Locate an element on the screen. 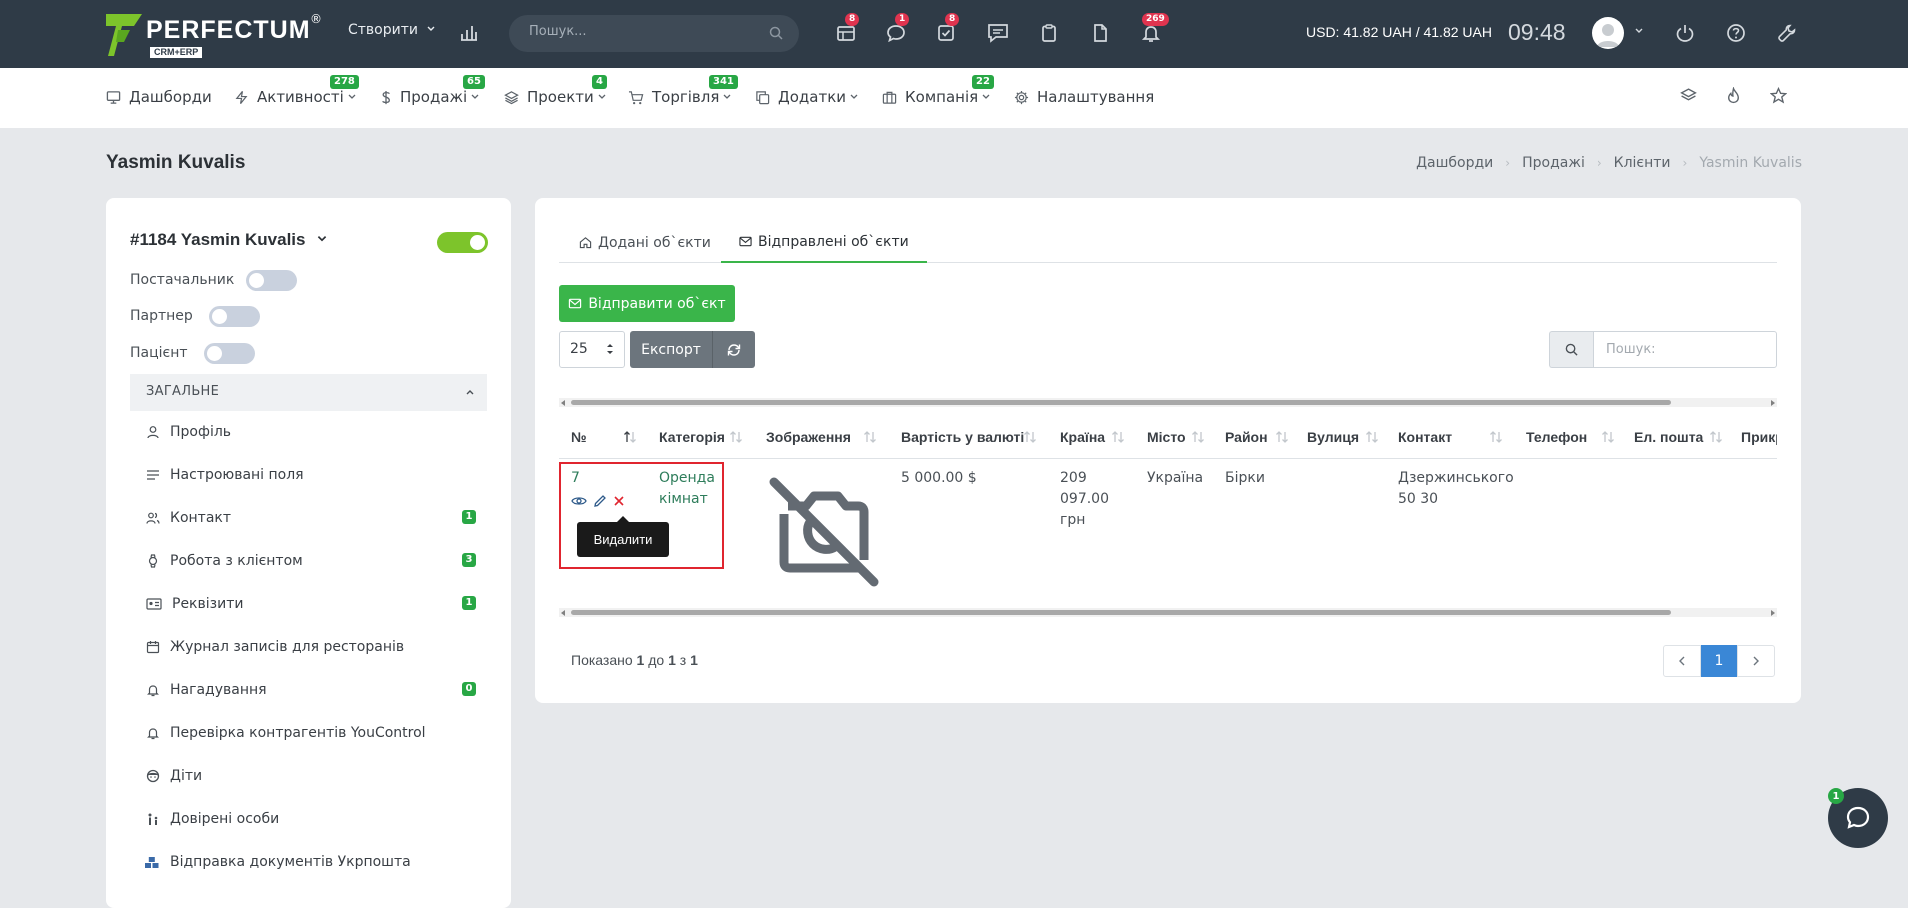  col-price: Вартість у валюті is located at coordinates (962, 437).